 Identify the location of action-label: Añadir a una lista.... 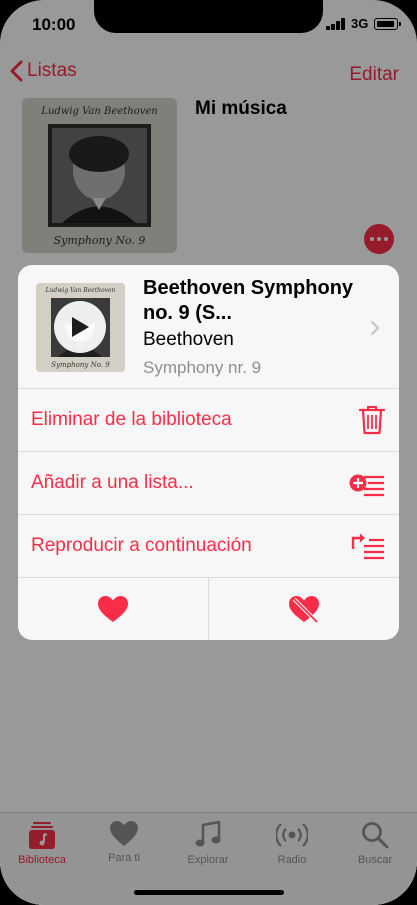
(112, 482).